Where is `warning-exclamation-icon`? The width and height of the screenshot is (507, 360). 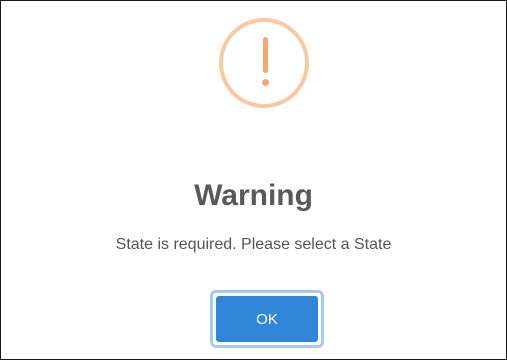
warning-exclamation-icon is located at coordinates (264, 63).